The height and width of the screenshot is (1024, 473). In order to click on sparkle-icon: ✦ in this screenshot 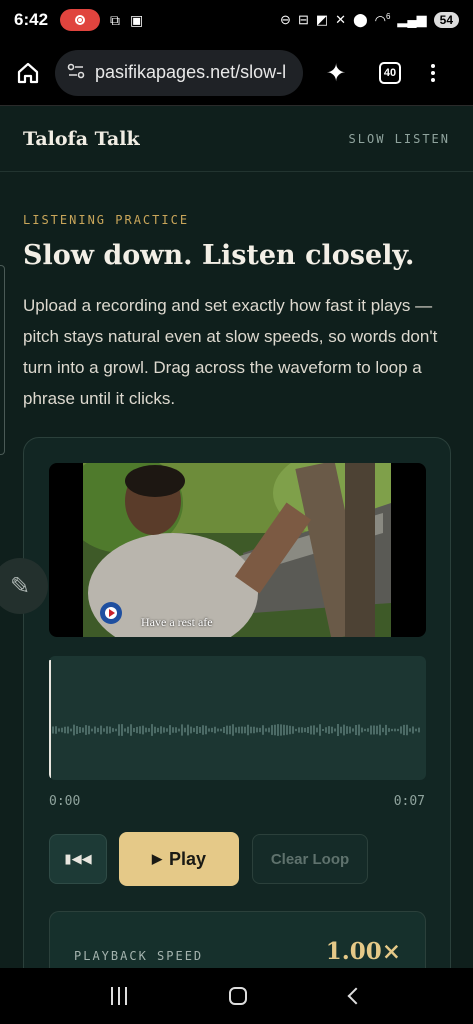, I will do `click(336, 73)`.